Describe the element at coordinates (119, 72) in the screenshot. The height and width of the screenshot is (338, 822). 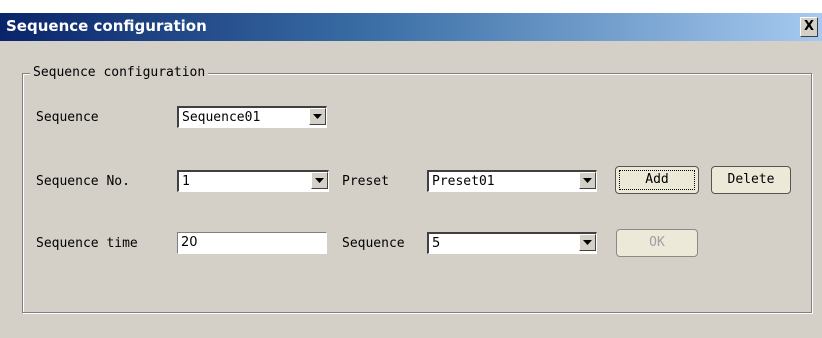
I see `group-legend: Sequence configuration` at that location.